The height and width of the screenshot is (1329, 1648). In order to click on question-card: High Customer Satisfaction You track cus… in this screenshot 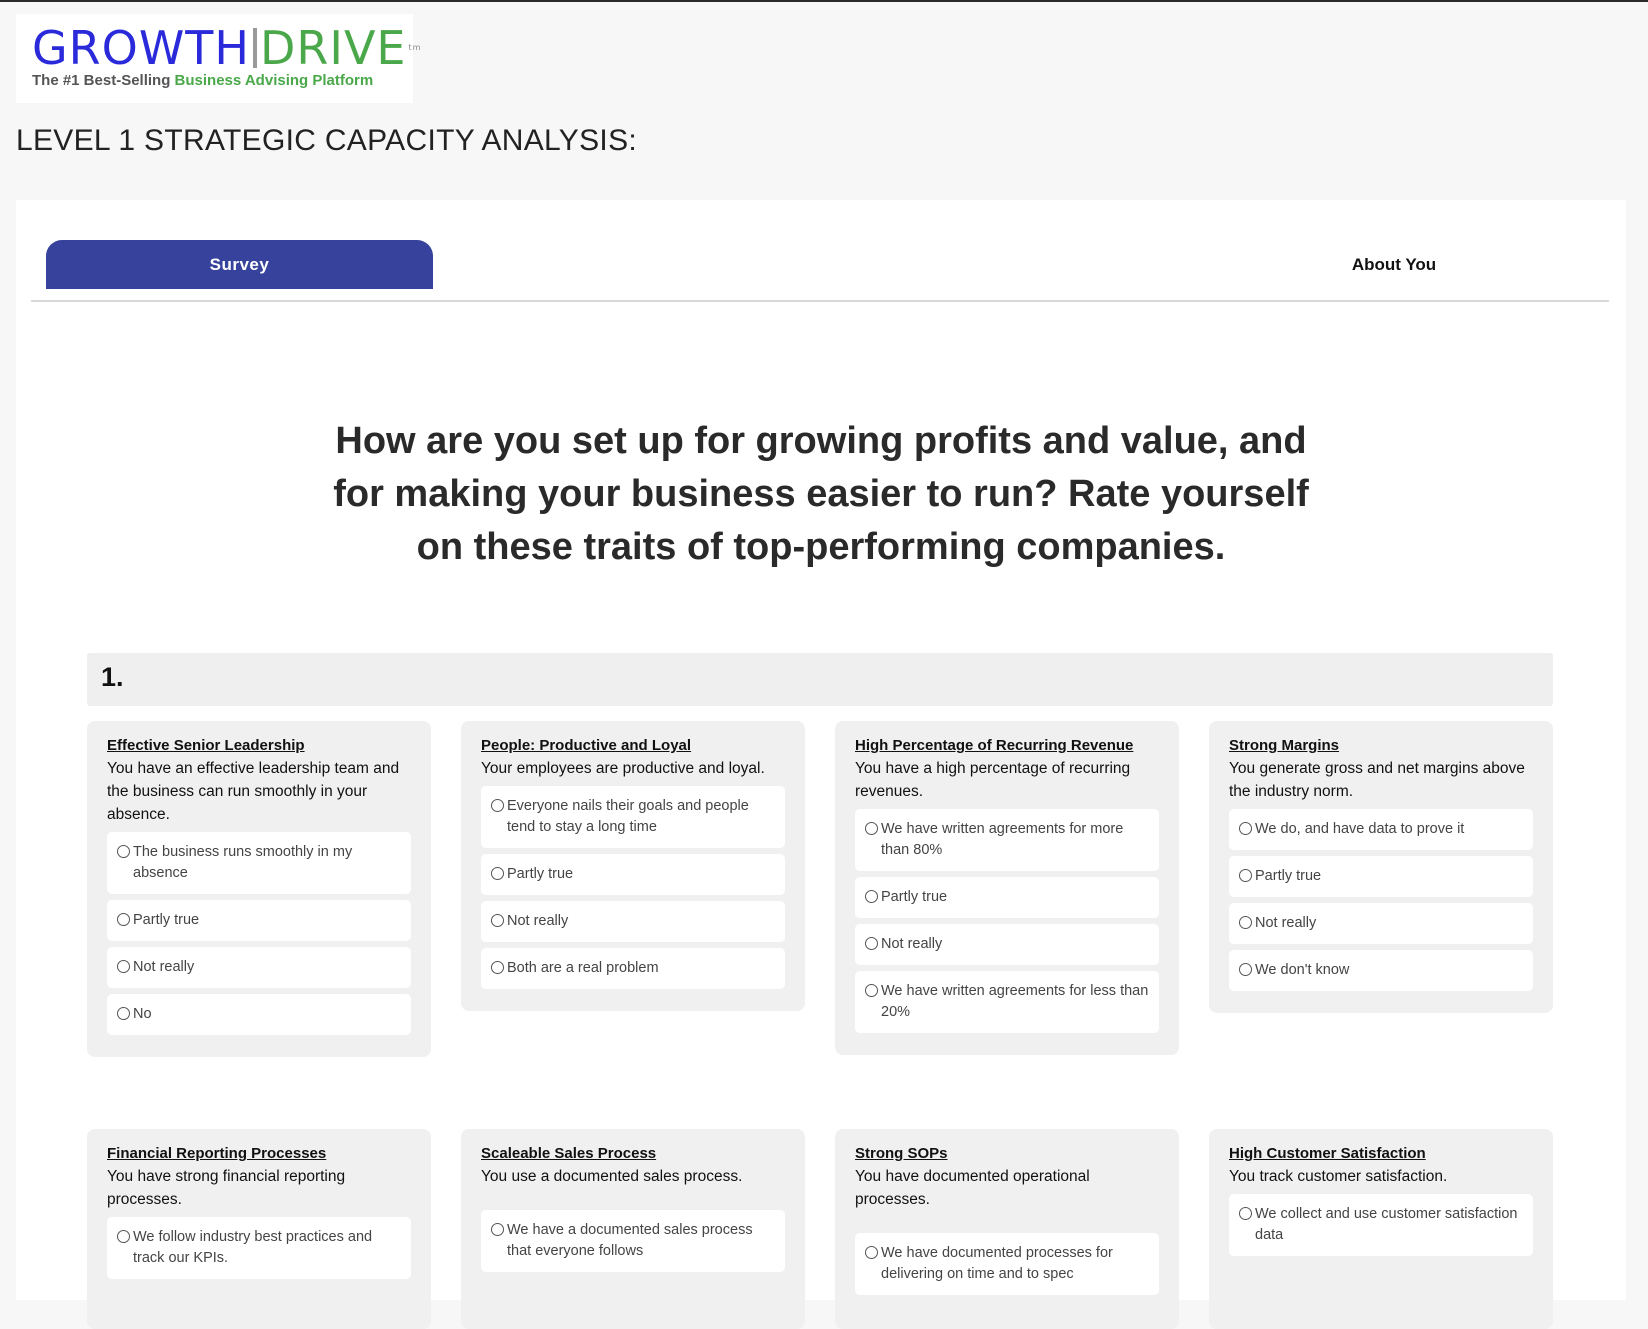, I will do `click(1381, 1229)`.